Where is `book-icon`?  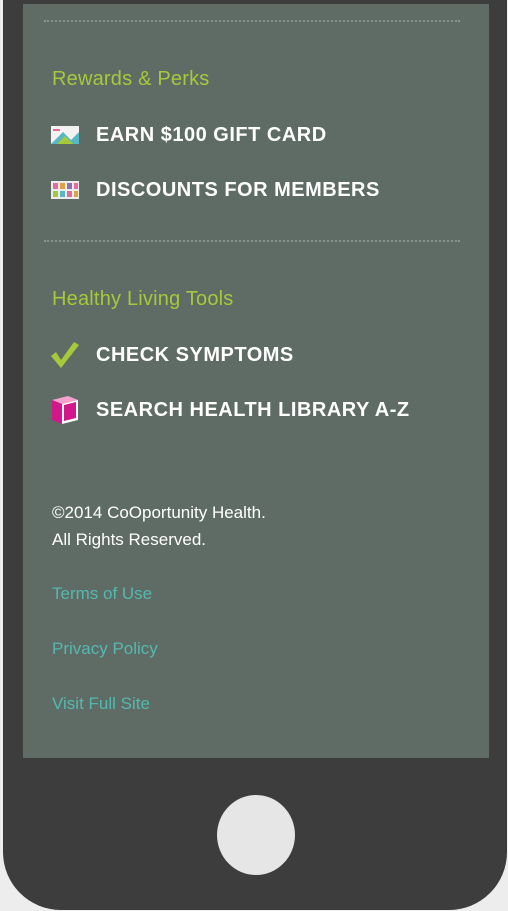 book-icon is located at coordinates (65, 410).